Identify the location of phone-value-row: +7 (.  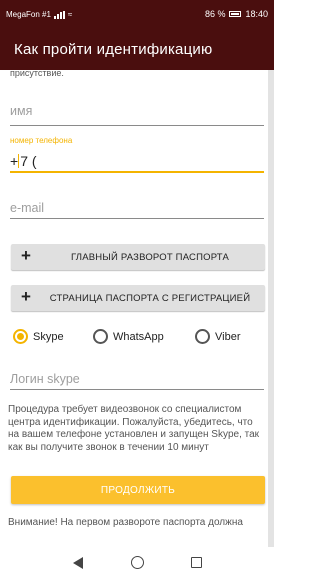
(137, 162).